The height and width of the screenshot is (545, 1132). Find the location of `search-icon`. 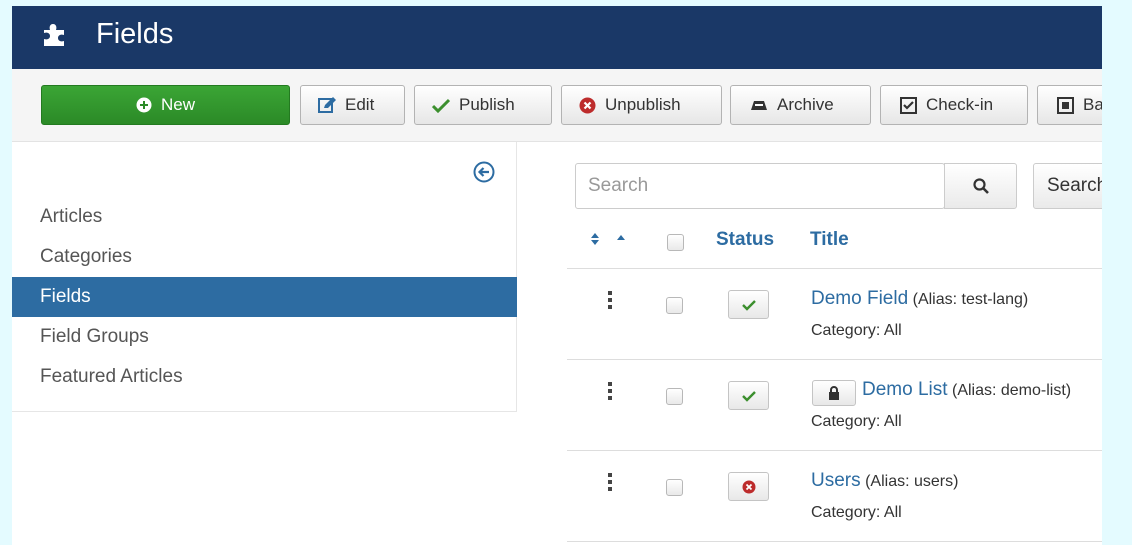

search-icon is located at coordinates (980, 186).